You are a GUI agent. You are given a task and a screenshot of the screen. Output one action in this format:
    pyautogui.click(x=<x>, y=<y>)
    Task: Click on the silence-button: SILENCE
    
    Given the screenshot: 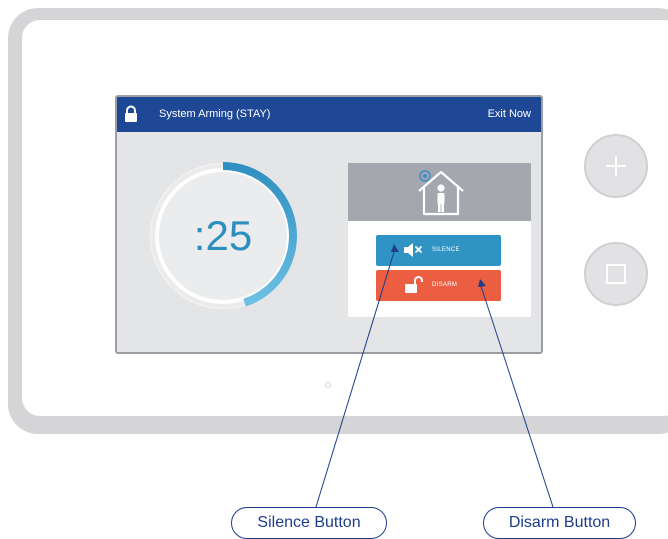 What is the action you would take?
    pyautogui.click(x=438, y=250)
    